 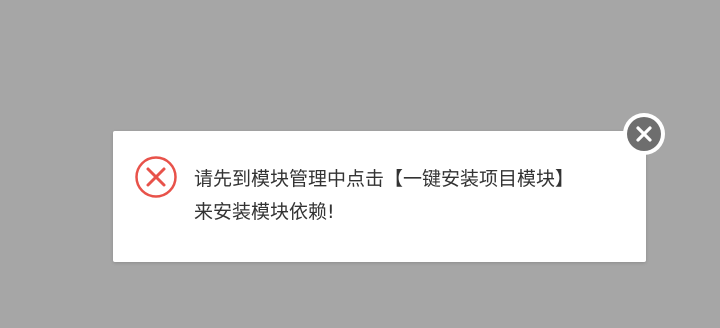 I want to click on dialog-message-line-1: 请先到模块管理中点击【一键安装项目模块】, so click(x=384, y=179).